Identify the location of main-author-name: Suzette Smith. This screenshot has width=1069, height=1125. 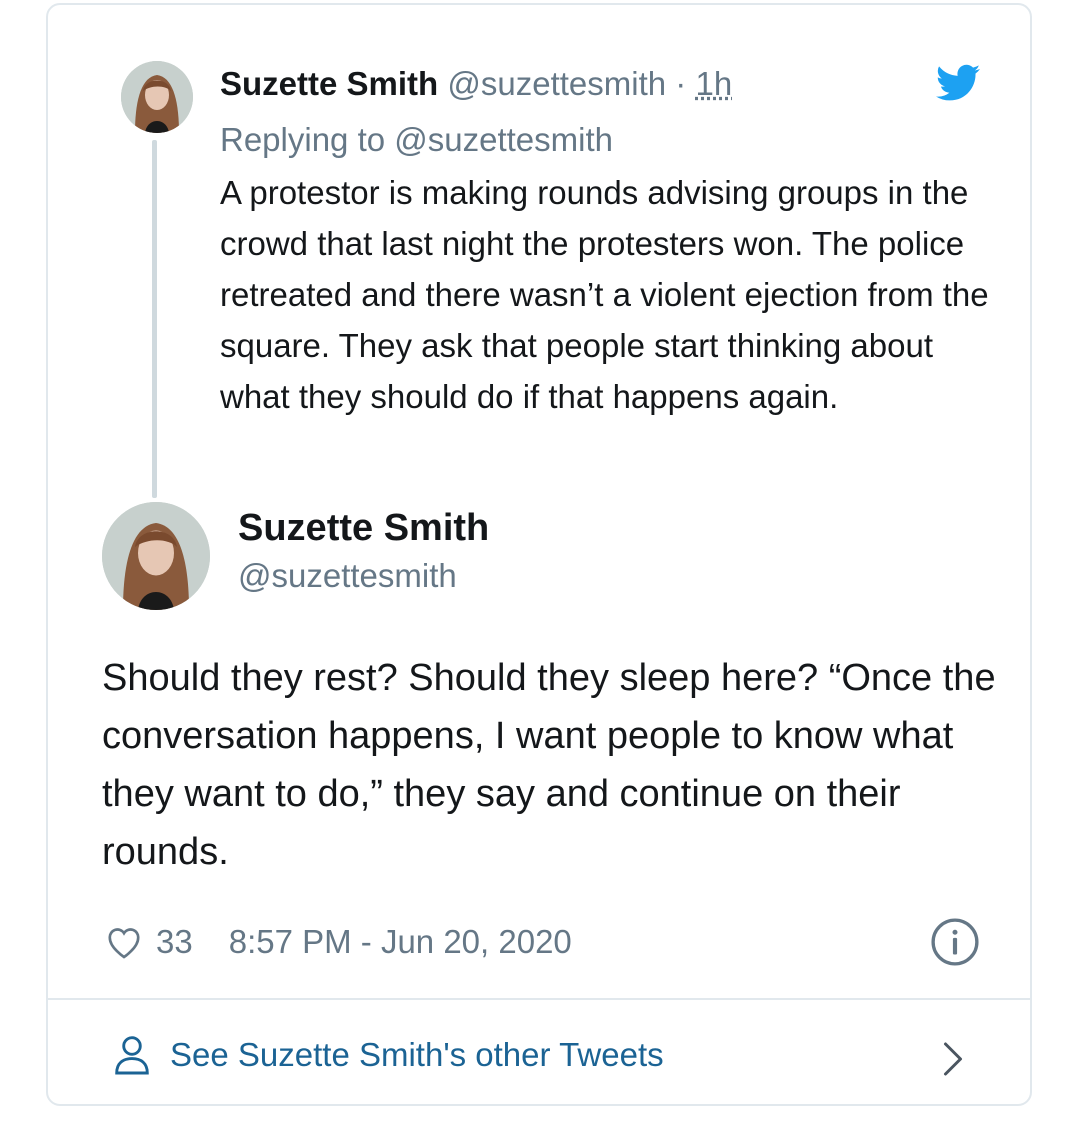
(363, 528).